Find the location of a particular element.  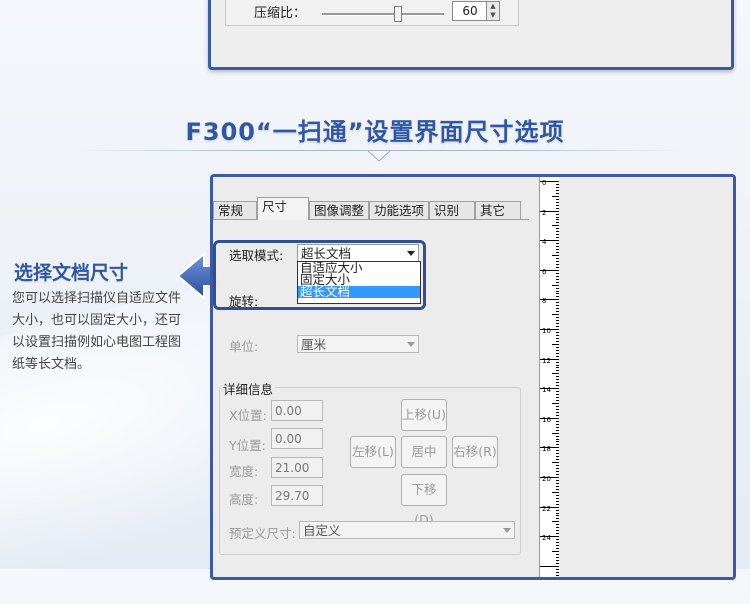

ruler-label: 14 is located at coordinates (546, 390).